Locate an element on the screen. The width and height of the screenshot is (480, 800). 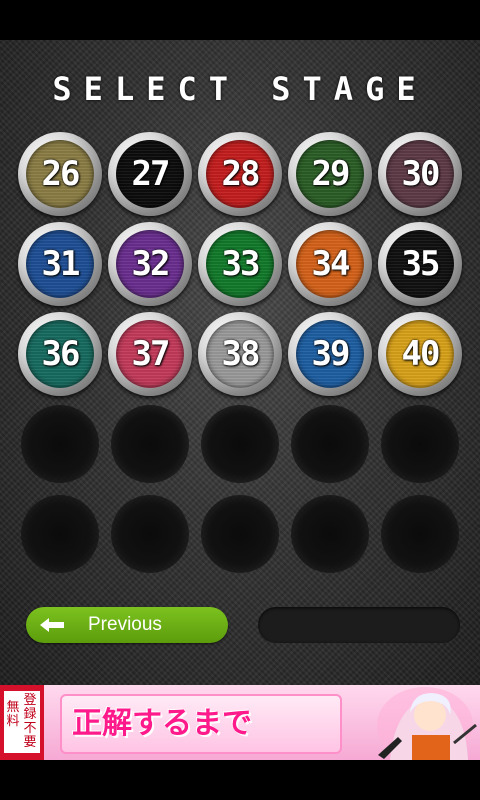
stage-number: 40 is located at coordinates (421, 354).